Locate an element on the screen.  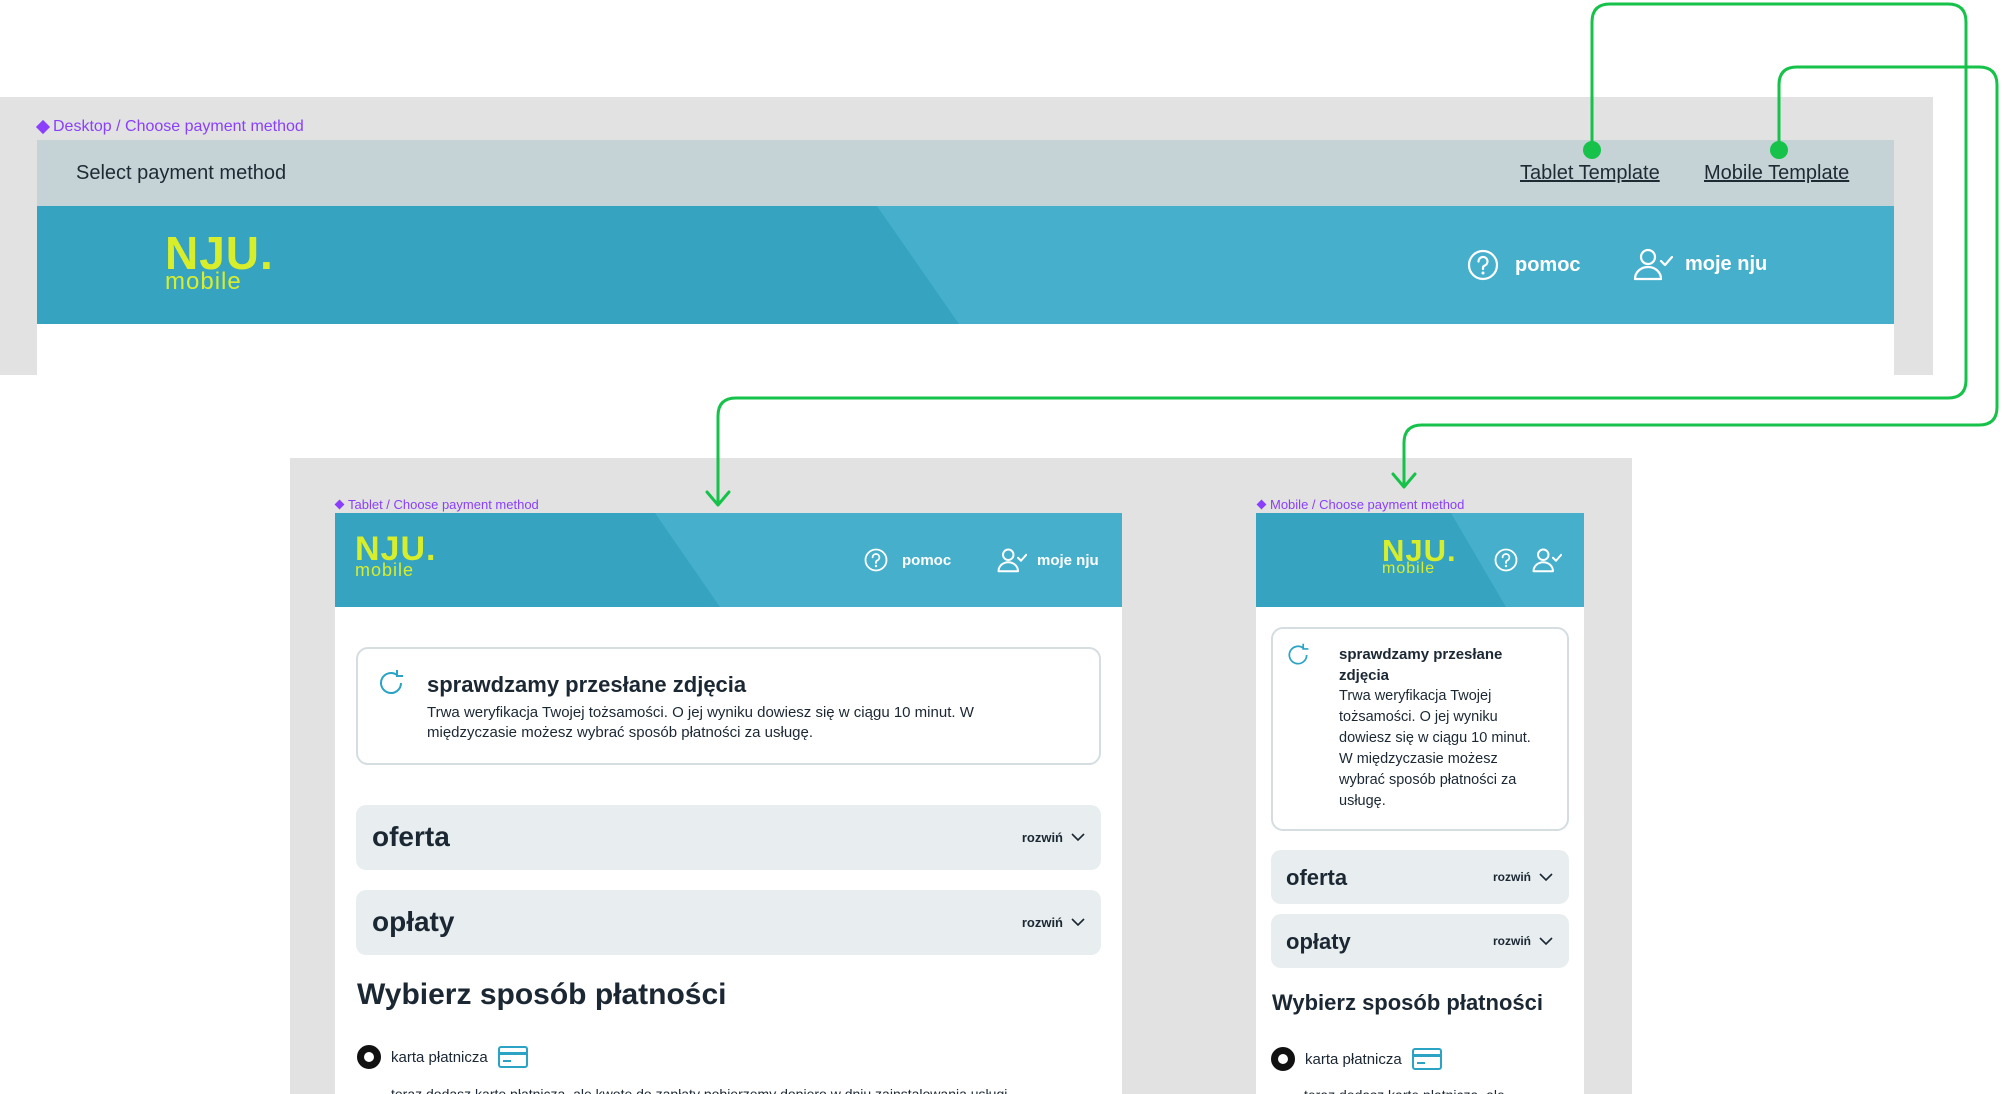
mobile-template-link: Mobile Template is located at coordinates (1776, 173).